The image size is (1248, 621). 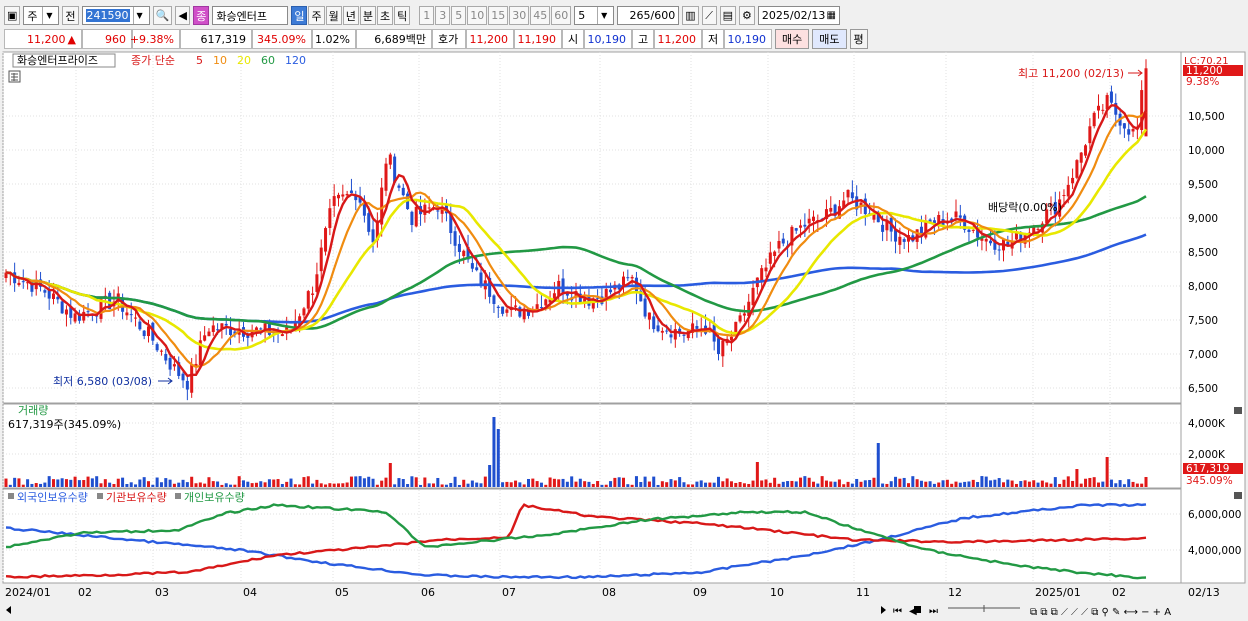 I want to click on save-icon: ▤, so click(x=728, y=15).